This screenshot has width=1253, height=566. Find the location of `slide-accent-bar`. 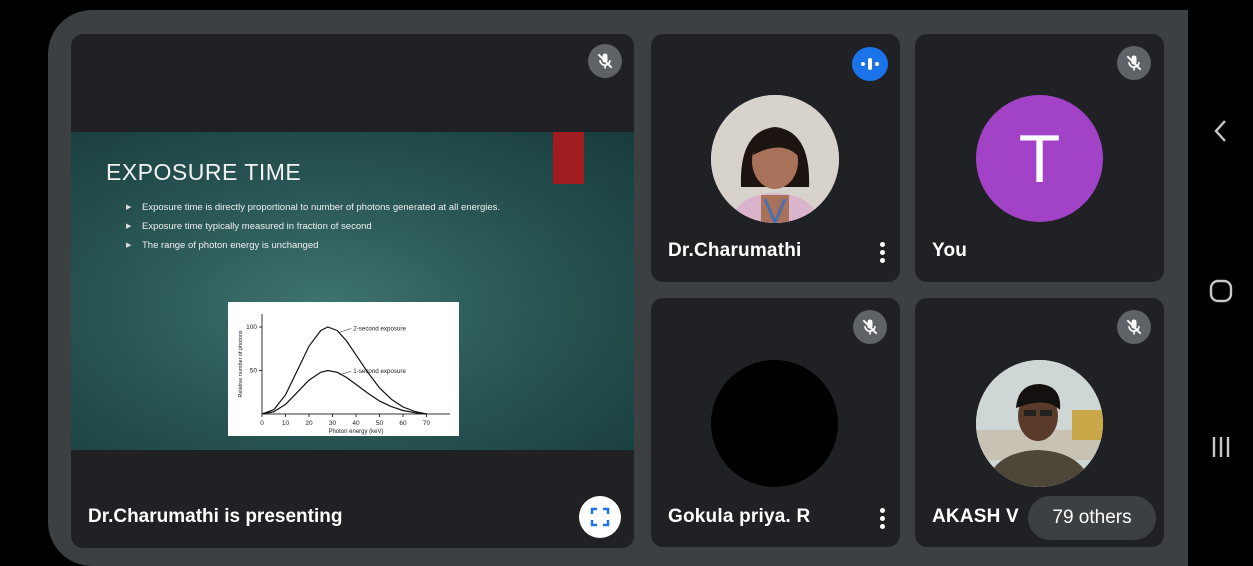

slide-accent-bar is located at coordinates (568, 158).